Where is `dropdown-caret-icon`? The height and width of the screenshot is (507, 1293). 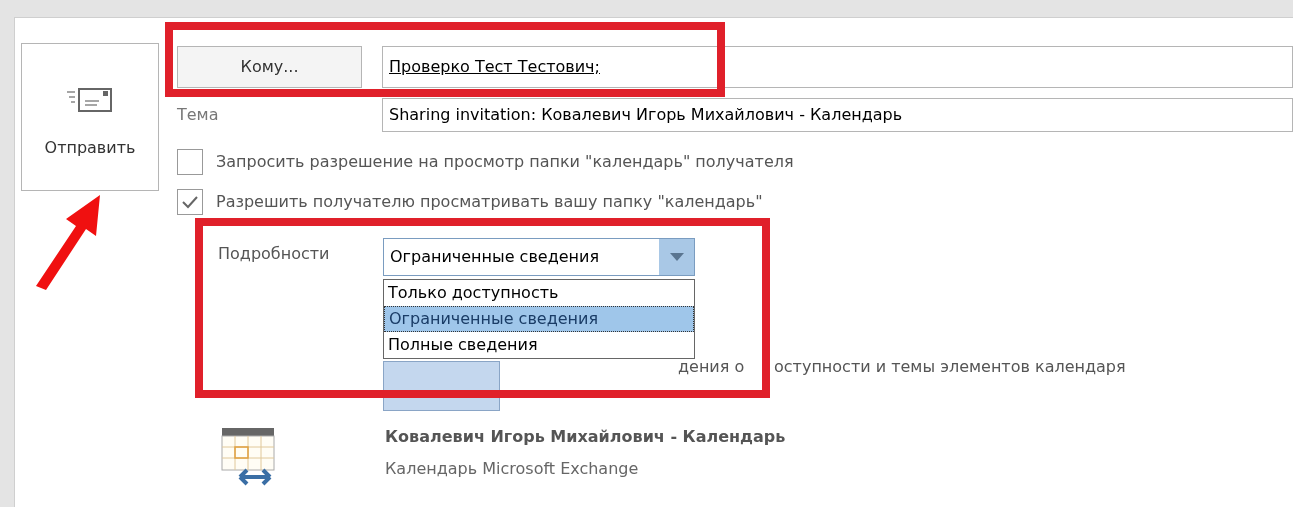
dropdown-caret-icon is located at coordinates (676, 257).